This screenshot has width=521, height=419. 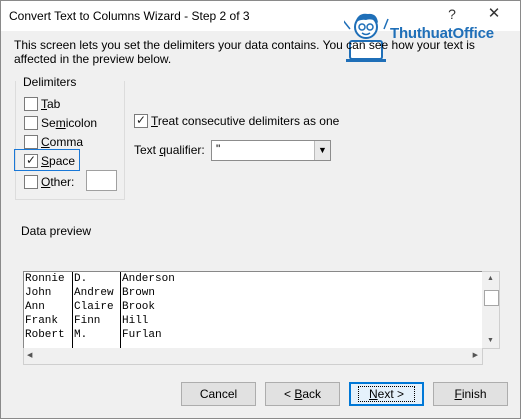 I want to click on consecutive-delimiters-label: Treat consecutive delimiters as one, so click(x=245, y=121).